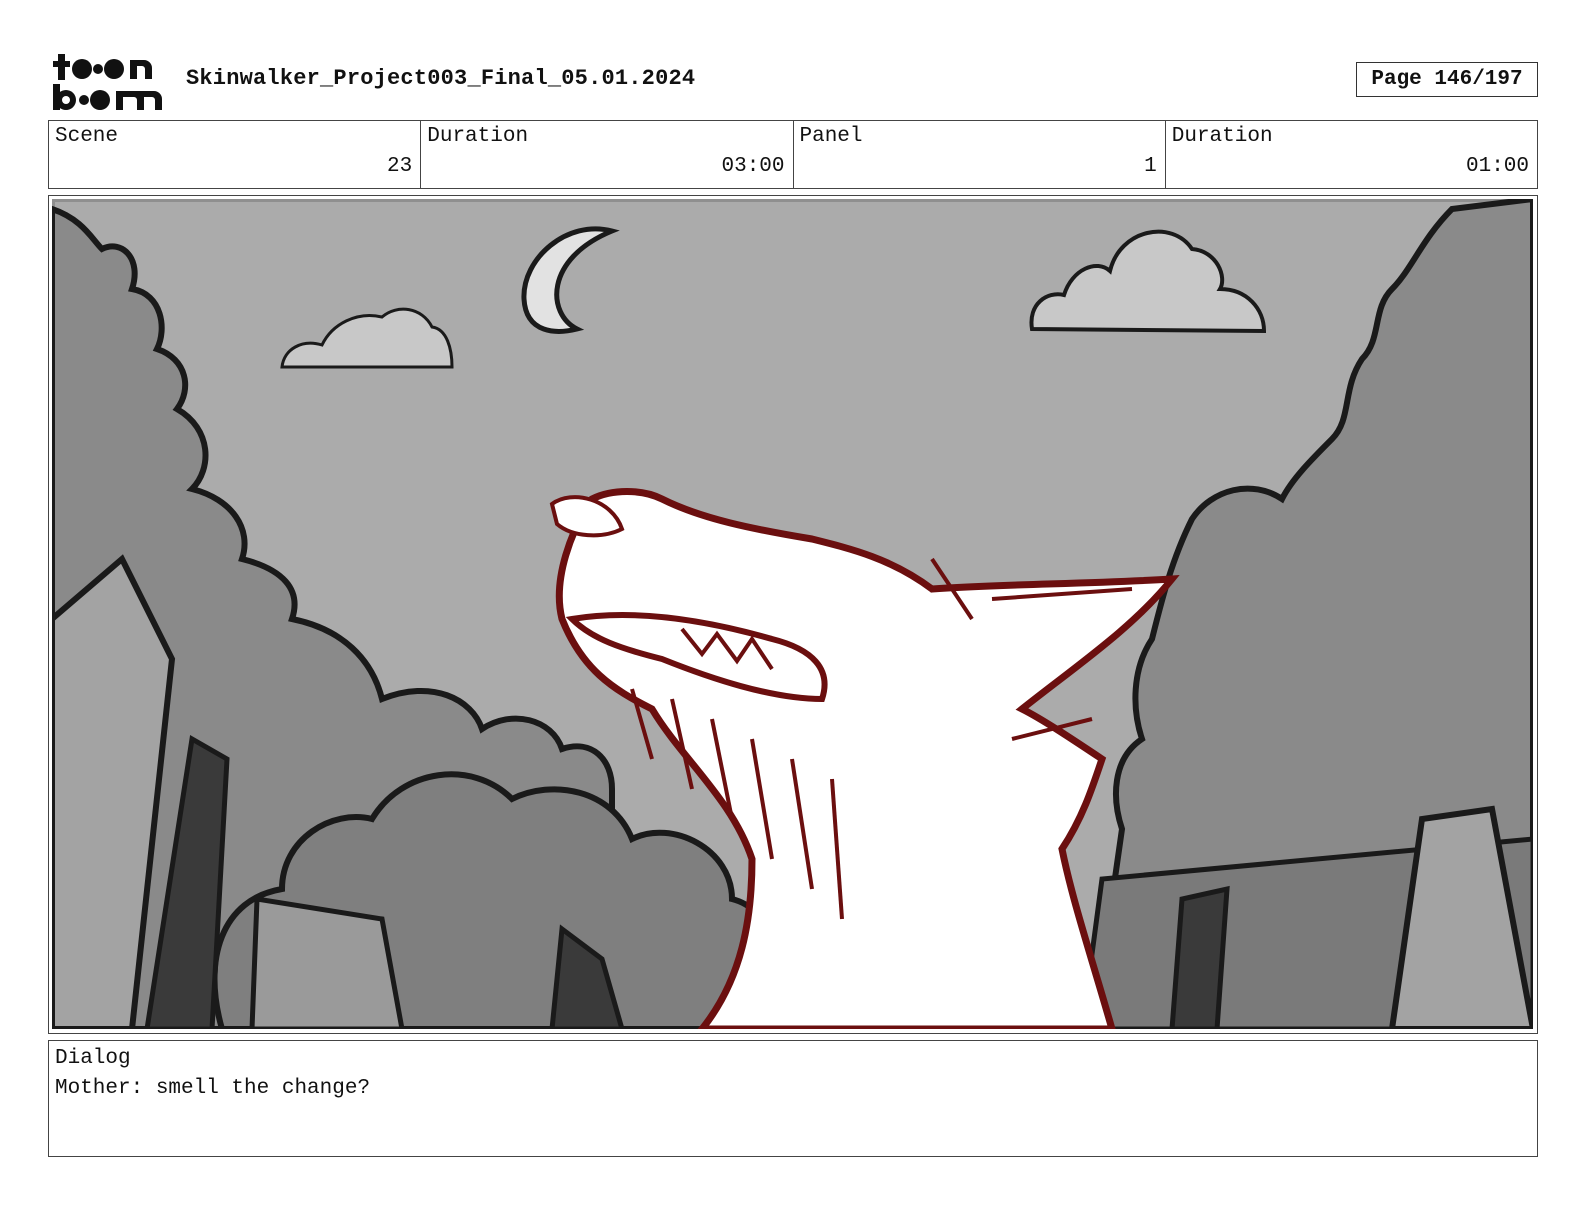  I want to click on scene-cell: Scene 23, so click(235, 154).